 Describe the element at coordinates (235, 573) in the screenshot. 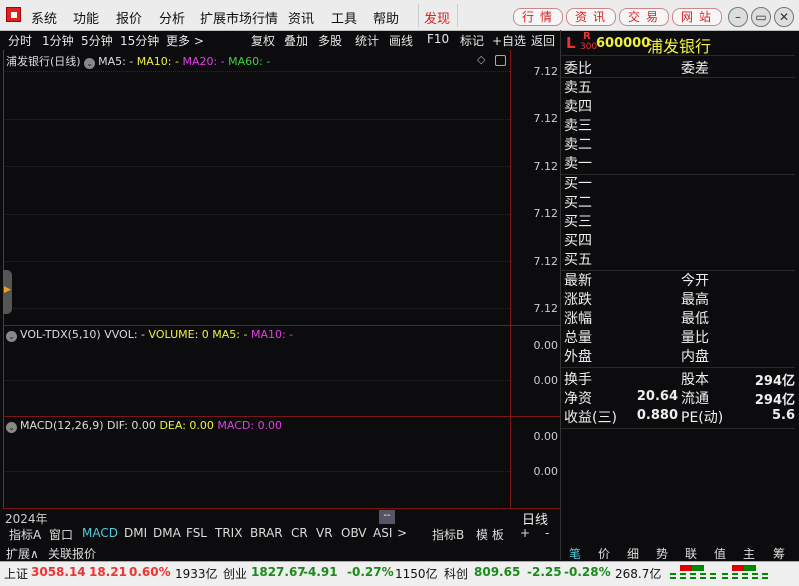

I see `cy-index-name: 创业` at that location.